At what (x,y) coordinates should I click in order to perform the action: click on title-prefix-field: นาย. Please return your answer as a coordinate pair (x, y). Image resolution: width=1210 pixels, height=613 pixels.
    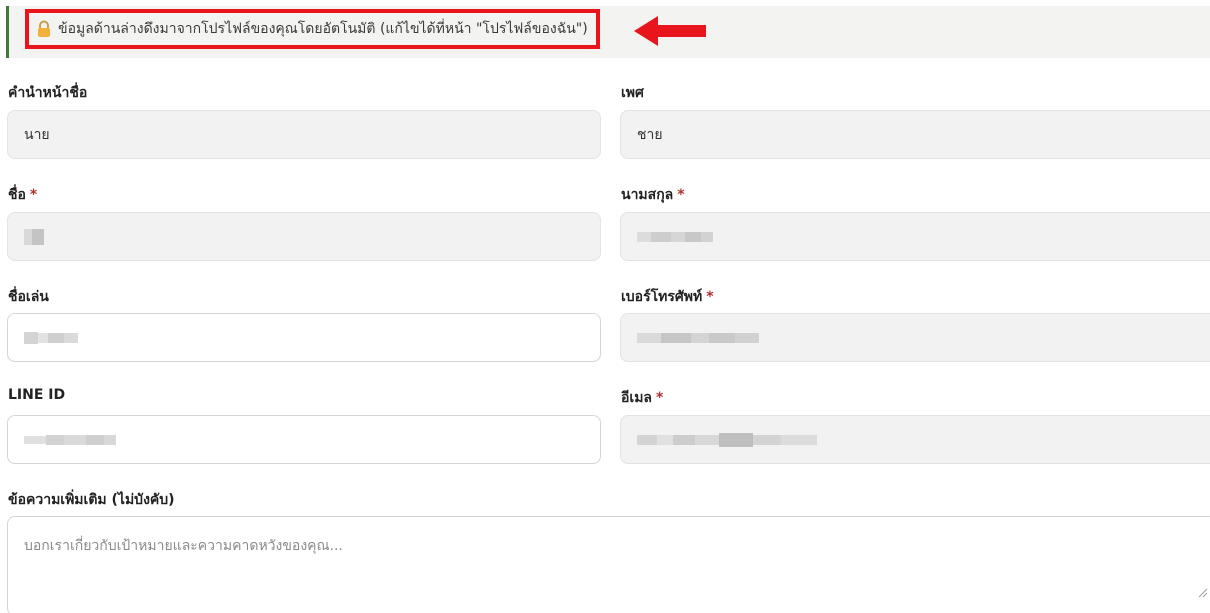
    Looking at the image, I should click on (304, 134).